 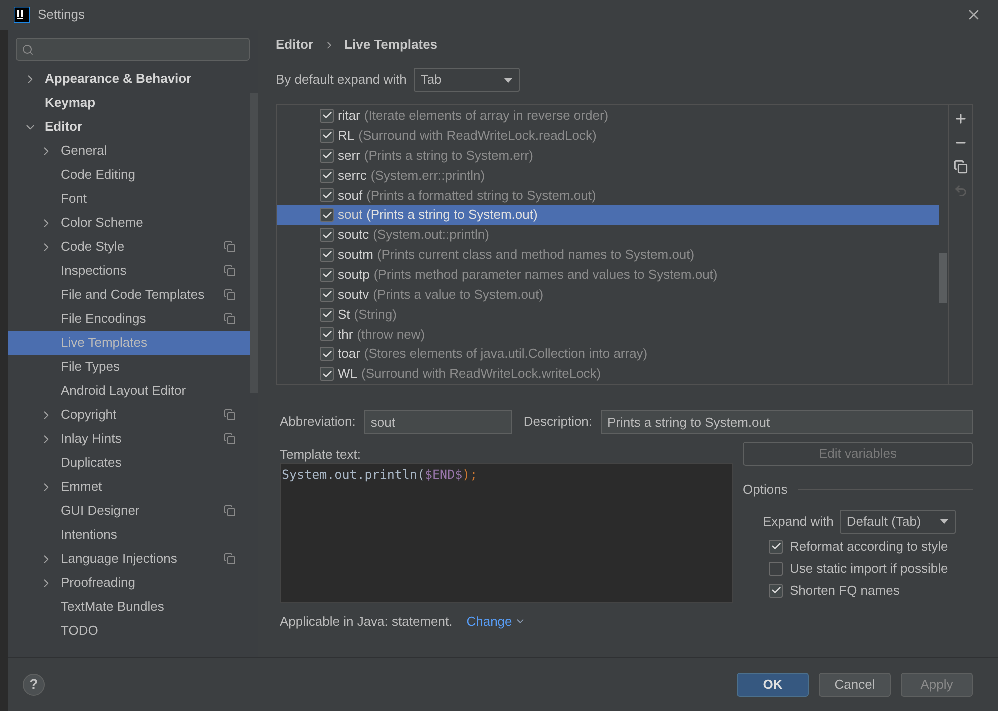 I want to click on sidebar-item: File and Code Templates, so click(x=129, y=295).